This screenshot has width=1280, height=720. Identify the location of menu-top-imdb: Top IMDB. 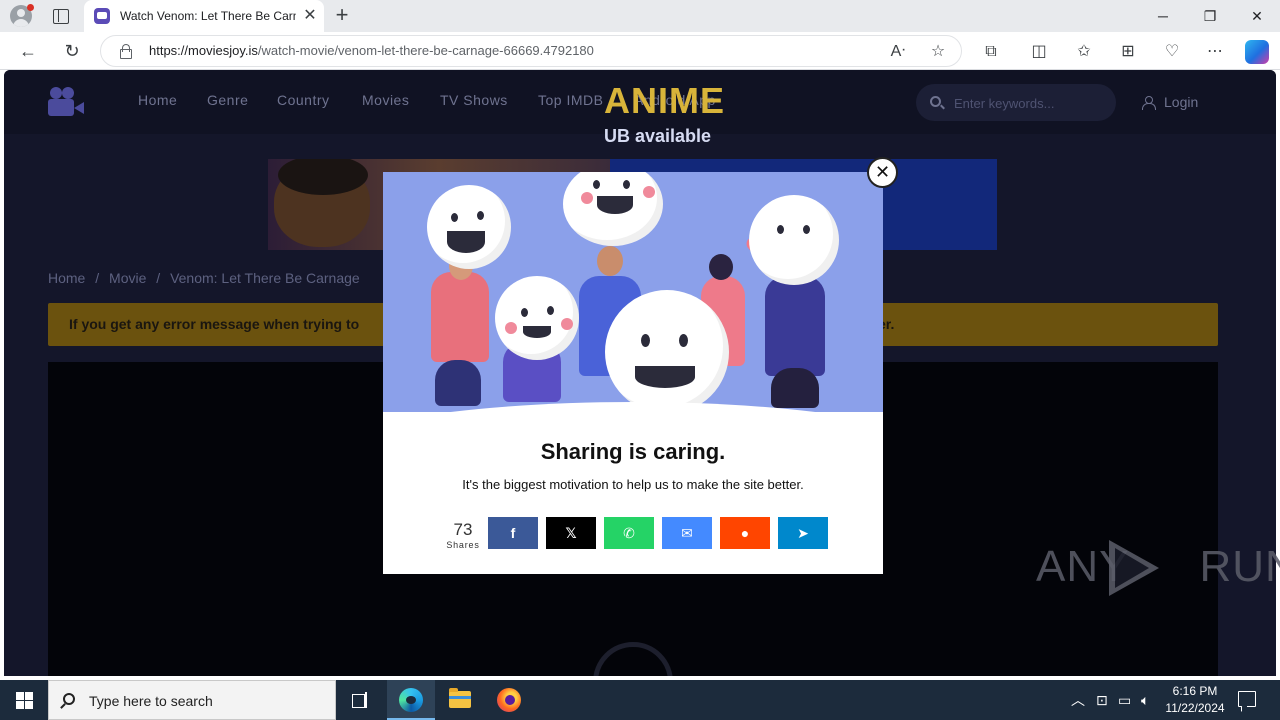
(570, 100).